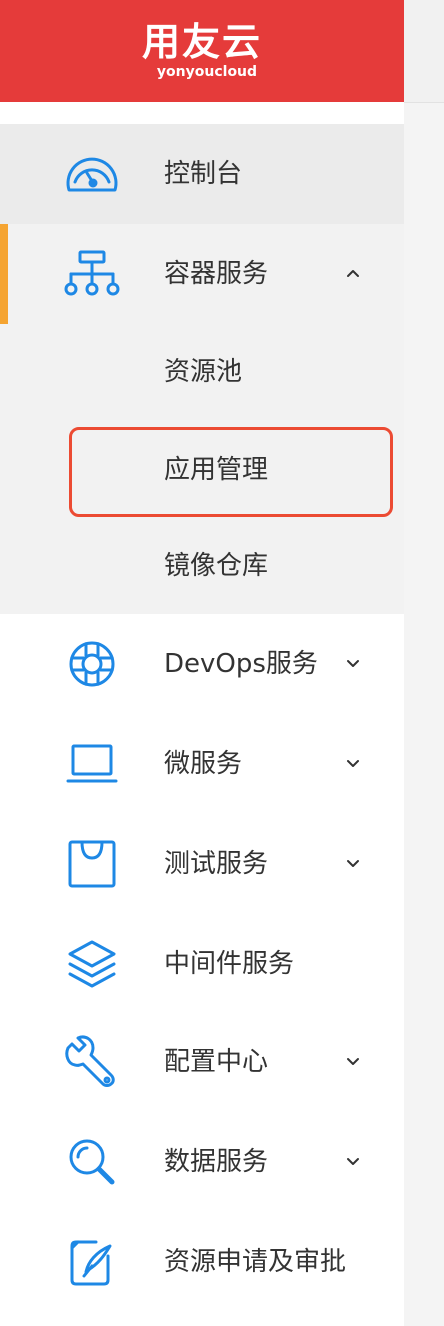 This screenshot has width=444, height=1326. What do you see at coordinates (92, 274) in the screenshot?
I see `container-hierarchy-icon` at bounding box center [92, 274].